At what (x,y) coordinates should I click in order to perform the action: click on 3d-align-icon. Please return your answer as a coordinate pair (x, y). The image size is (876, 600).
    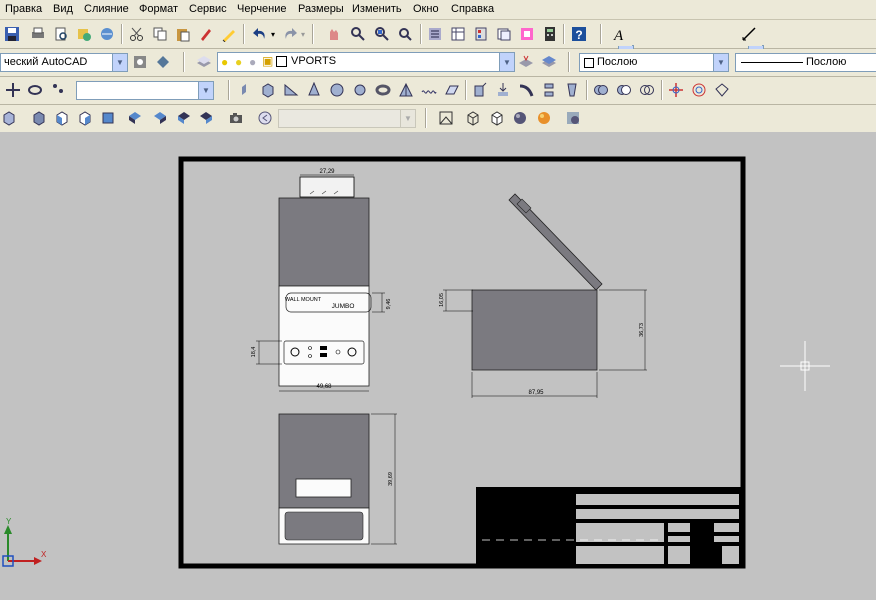
    Looking at the image, I should click on (722, 90).